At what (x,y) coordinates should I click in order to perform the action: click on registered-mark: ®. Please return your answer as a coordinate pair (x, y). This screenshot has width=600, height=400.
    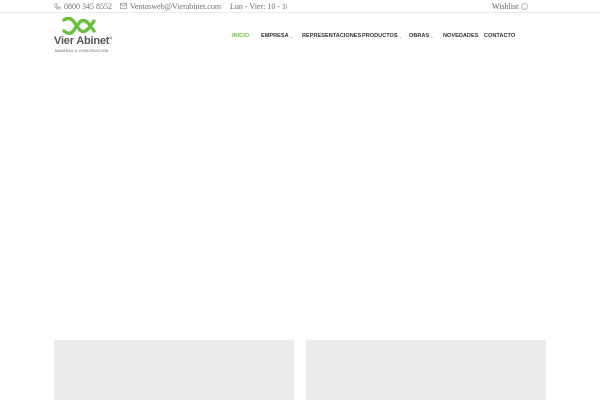
    Looking at the image, I should click on (111, 38).